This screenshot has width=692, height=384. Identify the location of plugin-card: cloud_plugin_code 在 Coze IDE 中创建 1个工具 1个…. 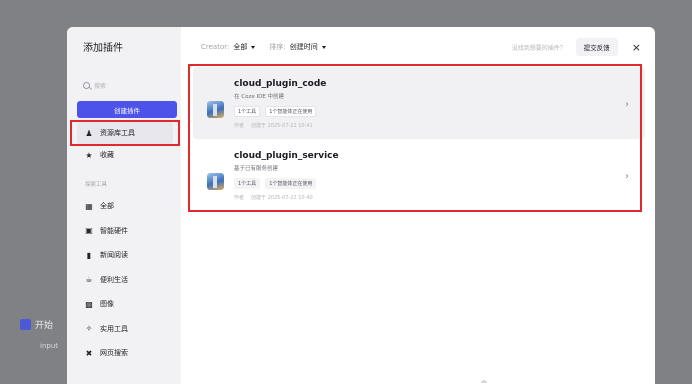
(419, 103).